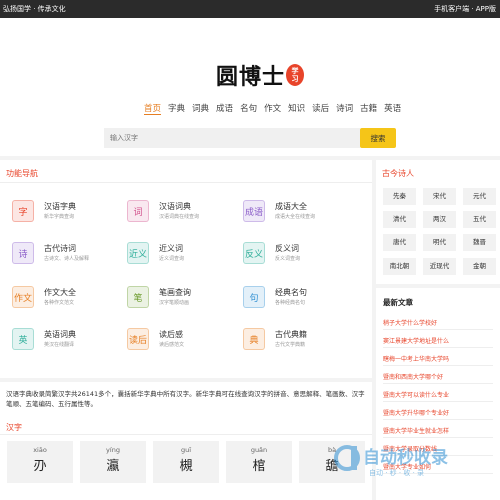 This screenshot has width=500, height=500. I want to click on function-nav-item: 典 古代典籍 古代文学典籍, so click(302, 348).